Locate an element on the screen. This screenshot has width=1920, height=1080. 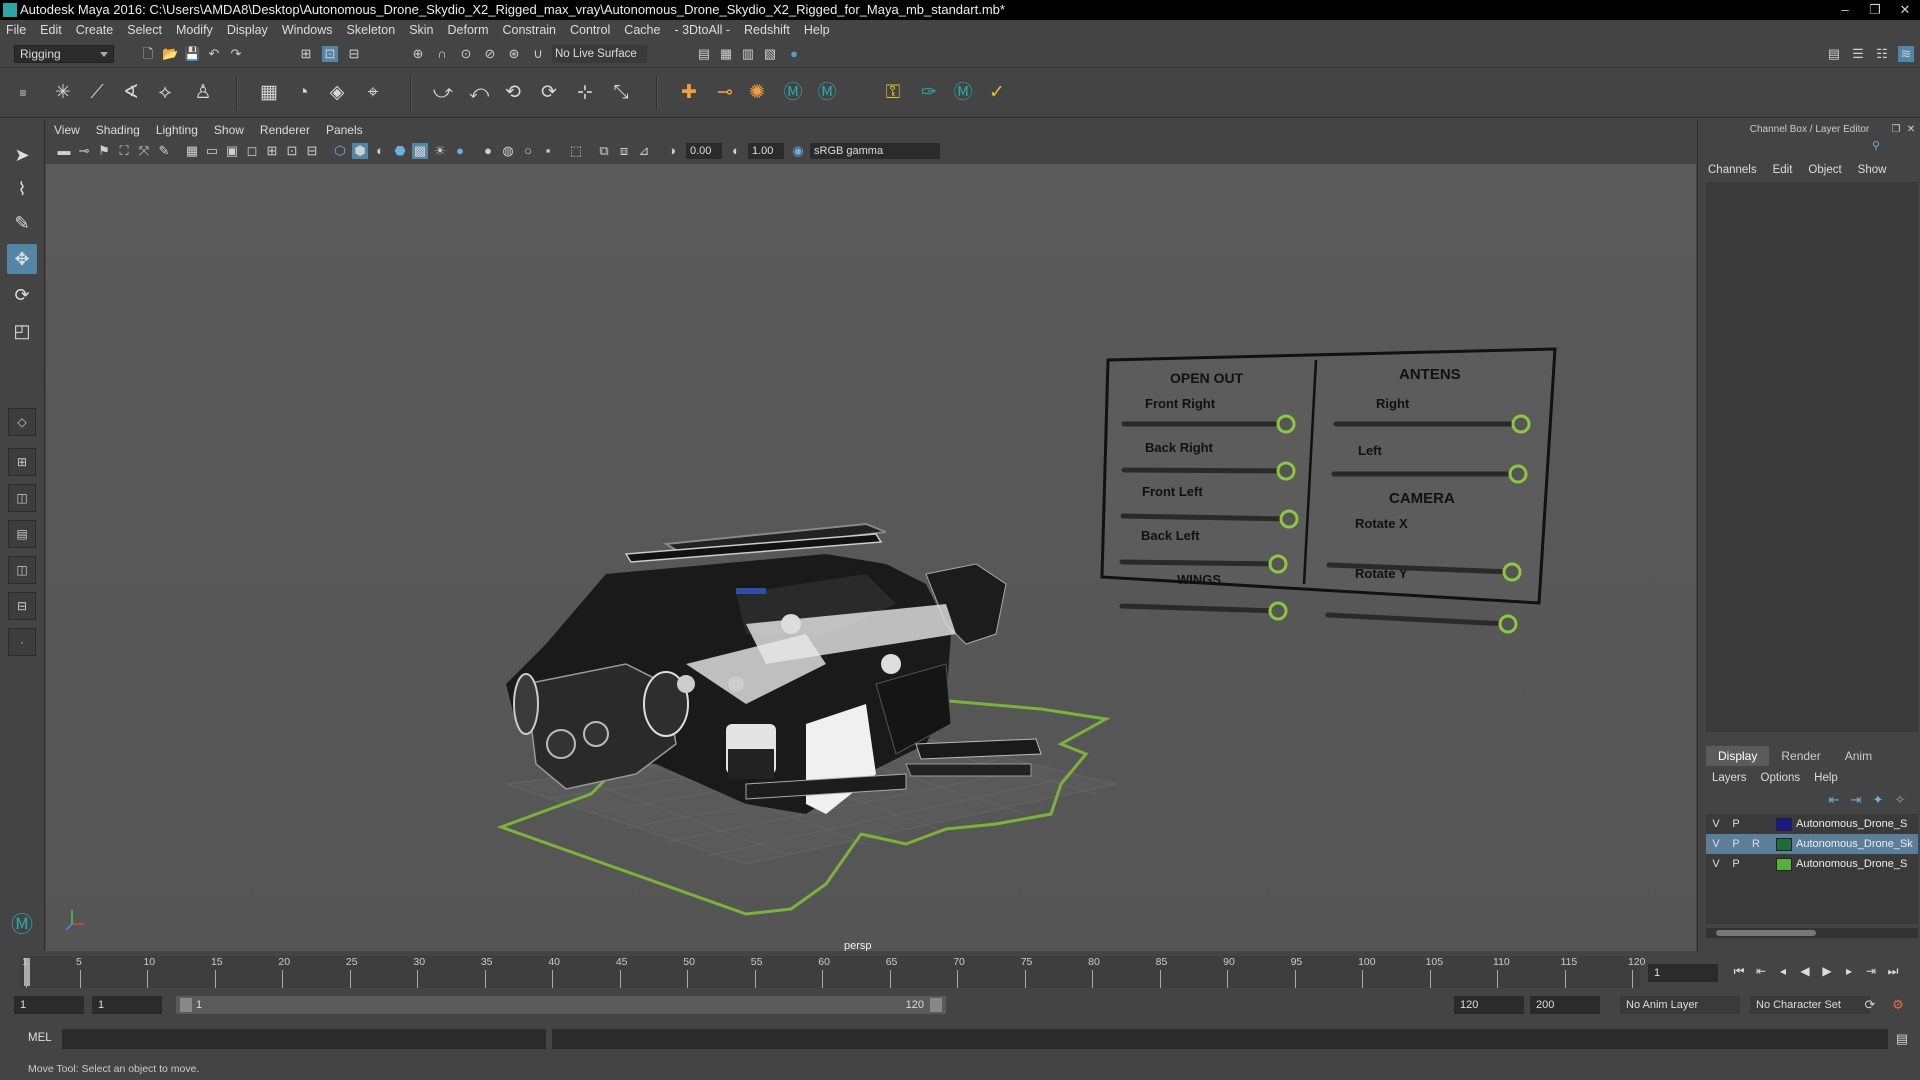
lattice-icon: ▦ is located at coordinates (269, 93).